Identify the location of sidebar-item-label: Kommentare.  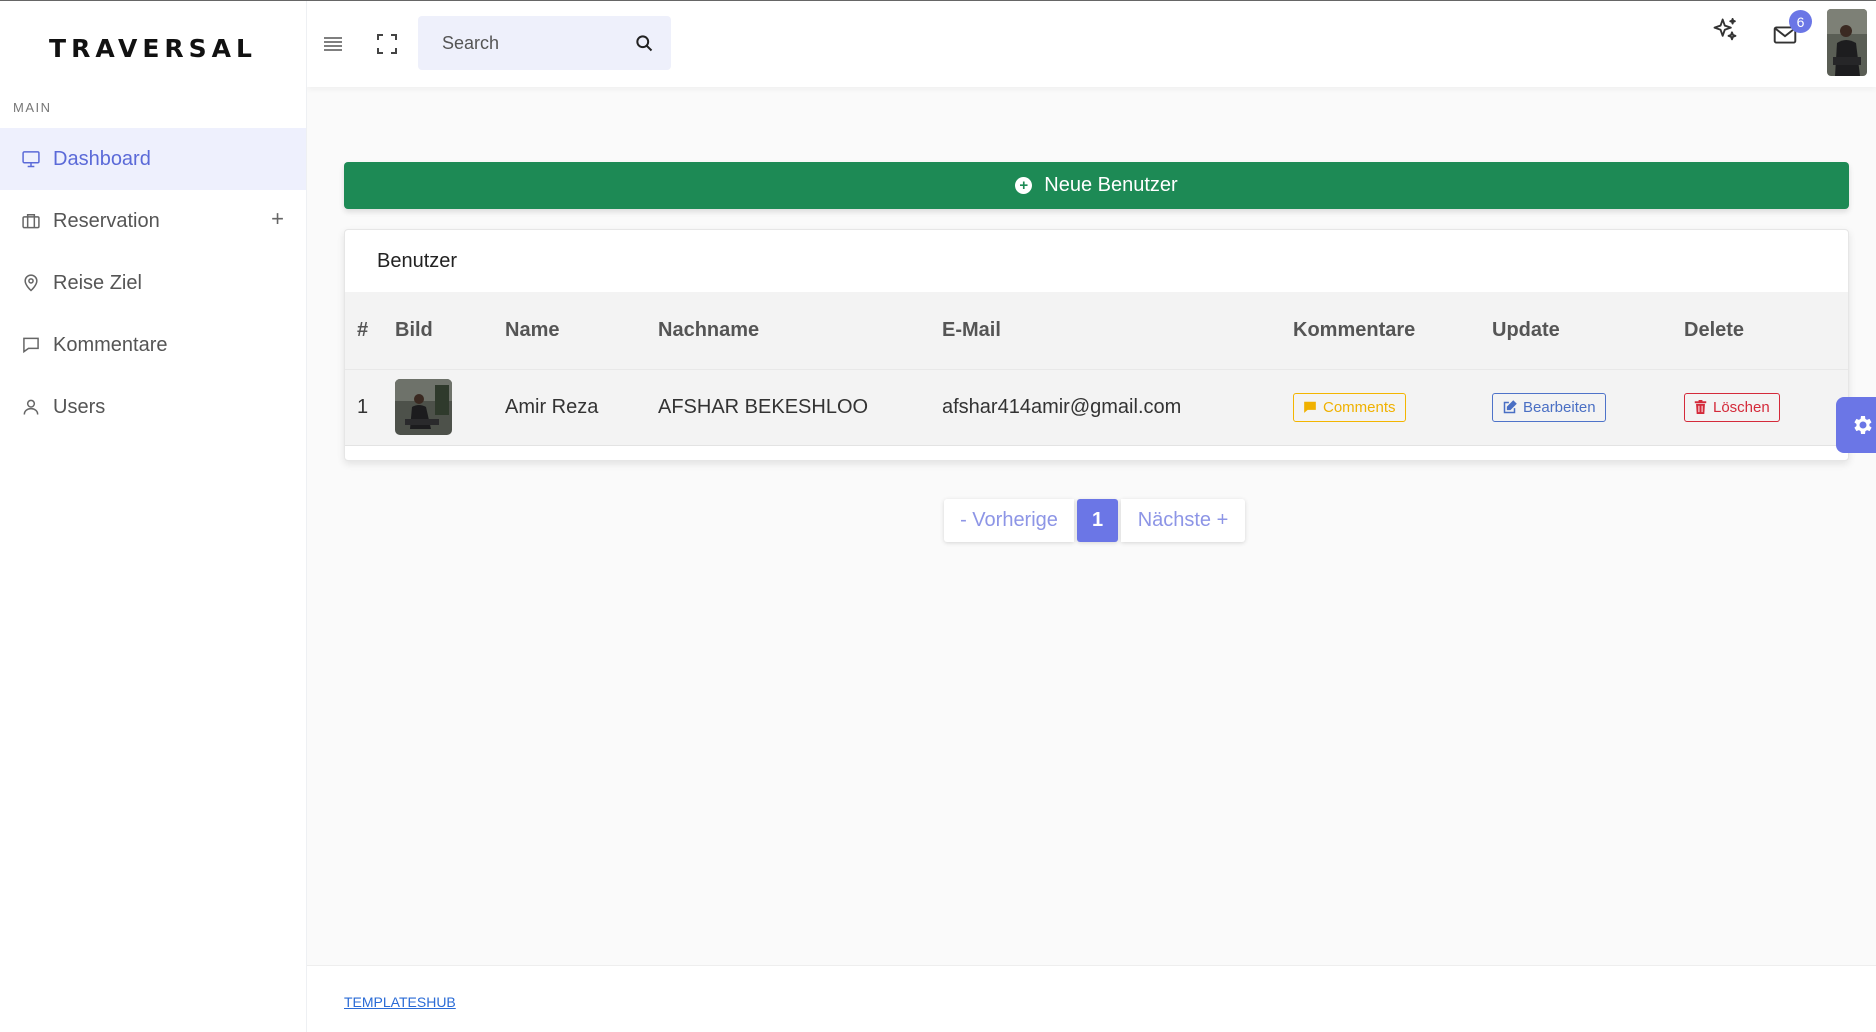
(110, 344).